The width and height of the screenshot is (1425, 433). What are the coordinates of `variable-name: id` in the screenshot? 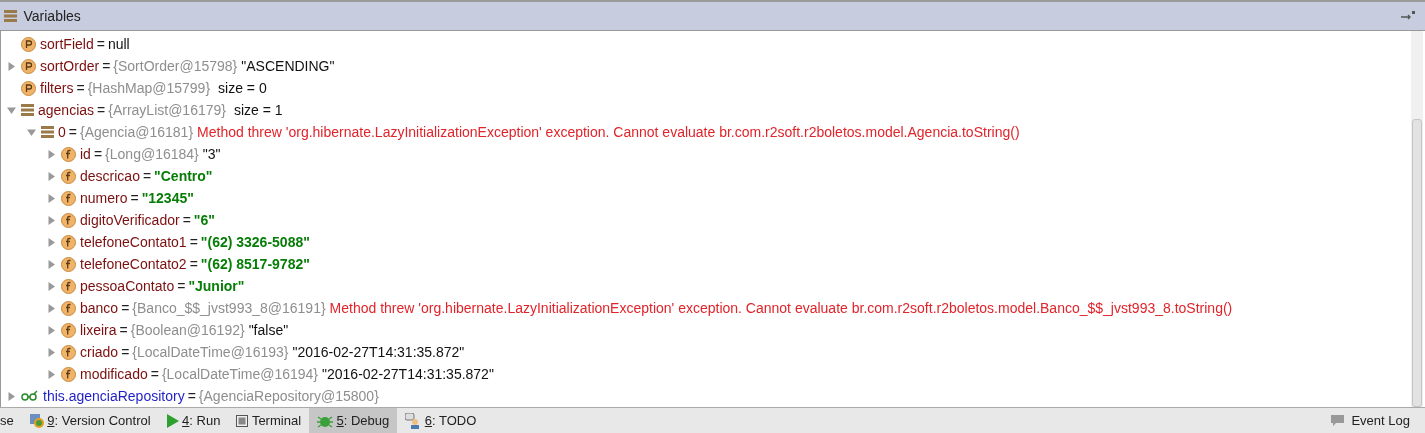 It's located at (85, 154).